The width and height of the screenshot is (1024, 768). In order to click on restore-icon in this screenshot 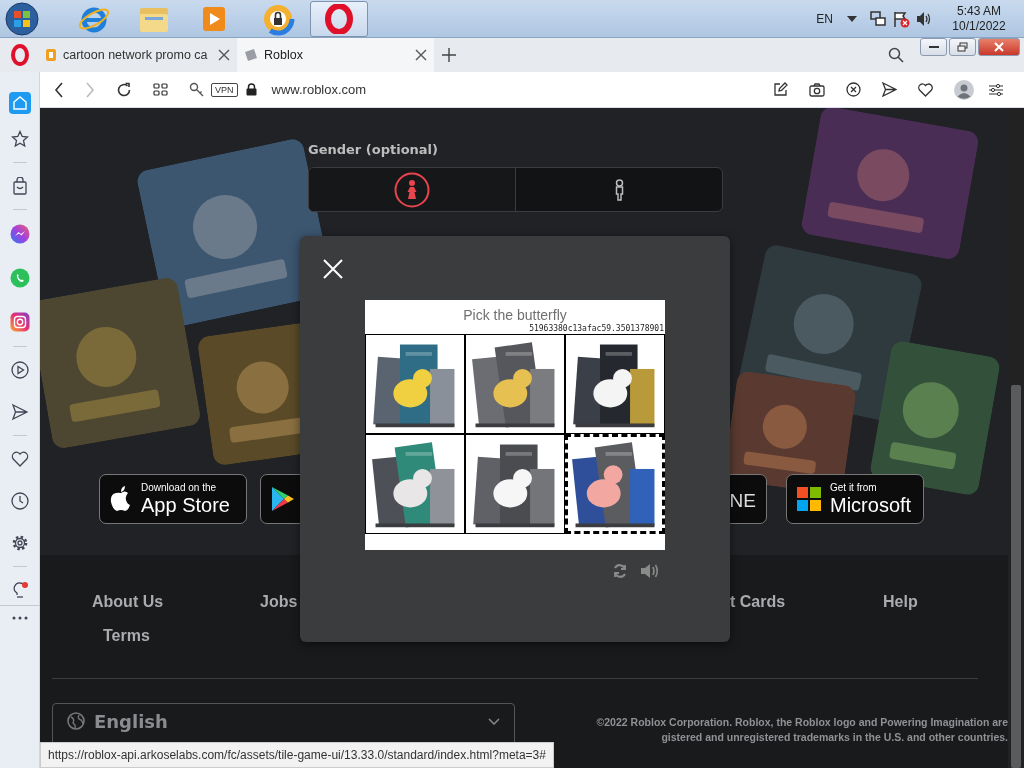, I will do `click(962, 47)`.